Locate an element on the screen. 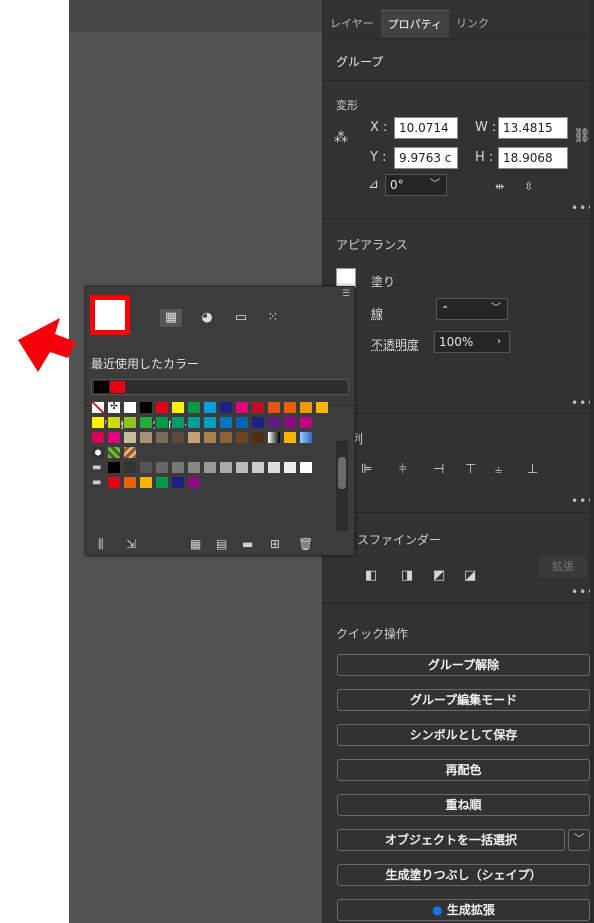 This screenshot has height=923, width=594. swatch-options-icon: ▤ is located at coordinates (221, 544).